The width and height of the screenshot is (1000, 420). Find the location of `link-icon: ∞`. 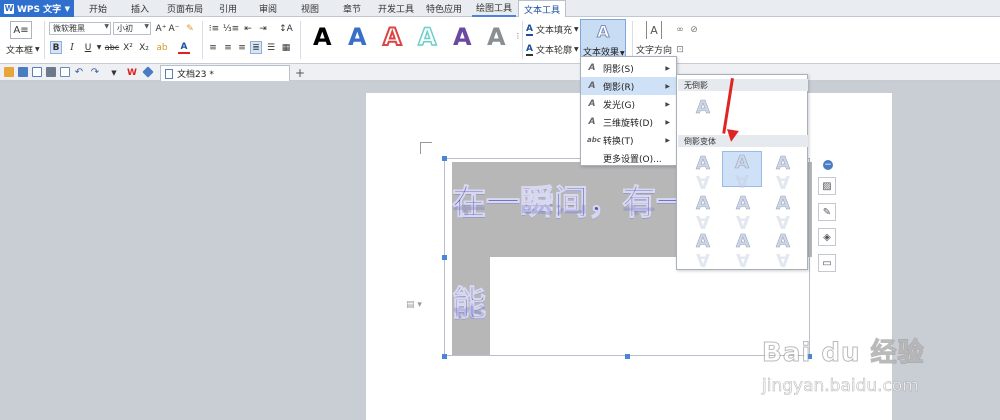

link-icon: ∞ is located at coordinates (680, 29).